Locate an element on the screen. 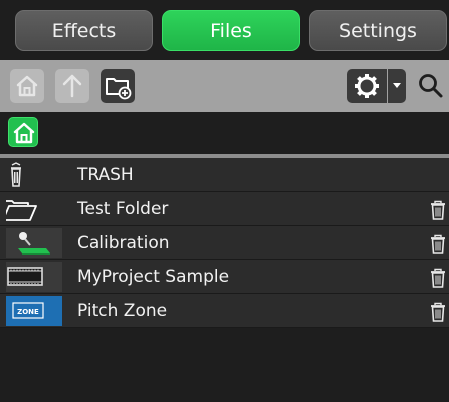  toolbar is located at coordinates (224, 86).